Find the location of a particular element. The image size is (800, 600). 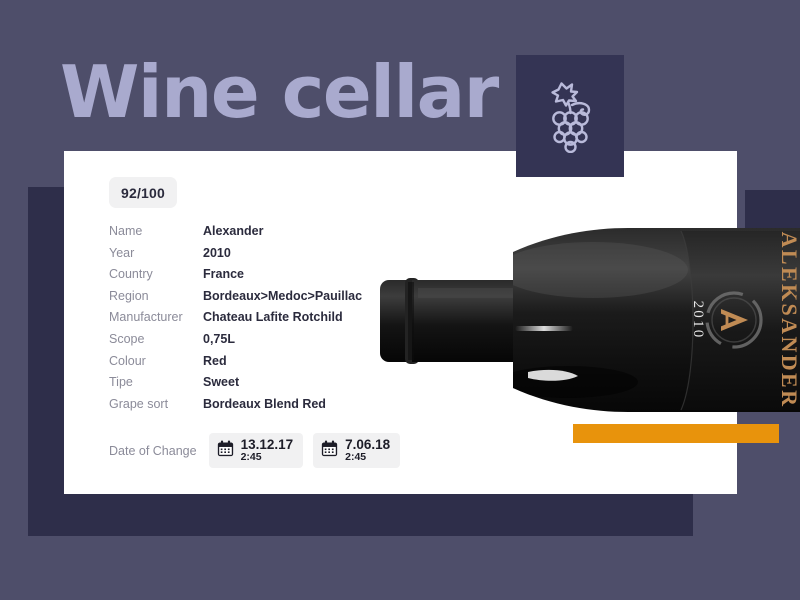

grape-icon is located at coordinates (570, 116).